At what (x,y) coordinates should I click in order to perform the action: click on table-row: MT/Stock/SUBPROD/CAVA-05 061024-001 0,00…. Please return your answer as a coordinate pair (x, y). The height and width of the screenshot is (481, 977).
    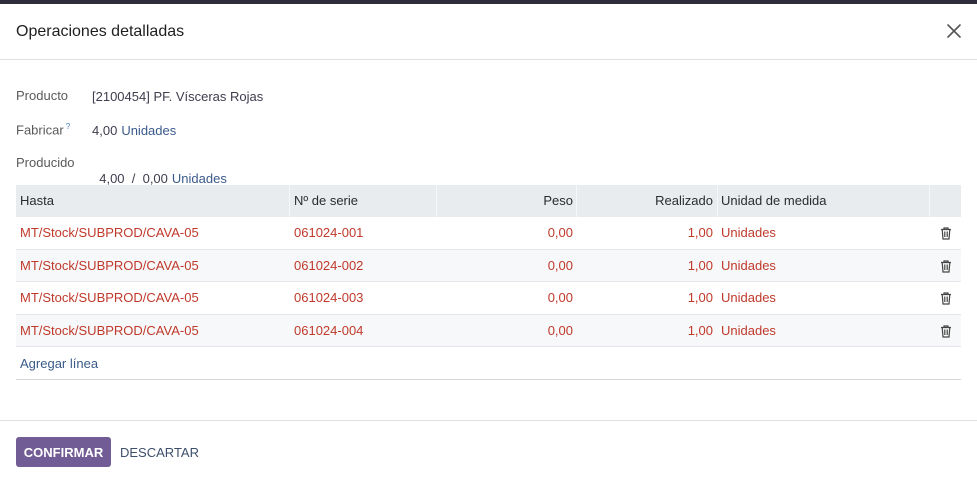
    Looking at the image, I should click on (488, 233).